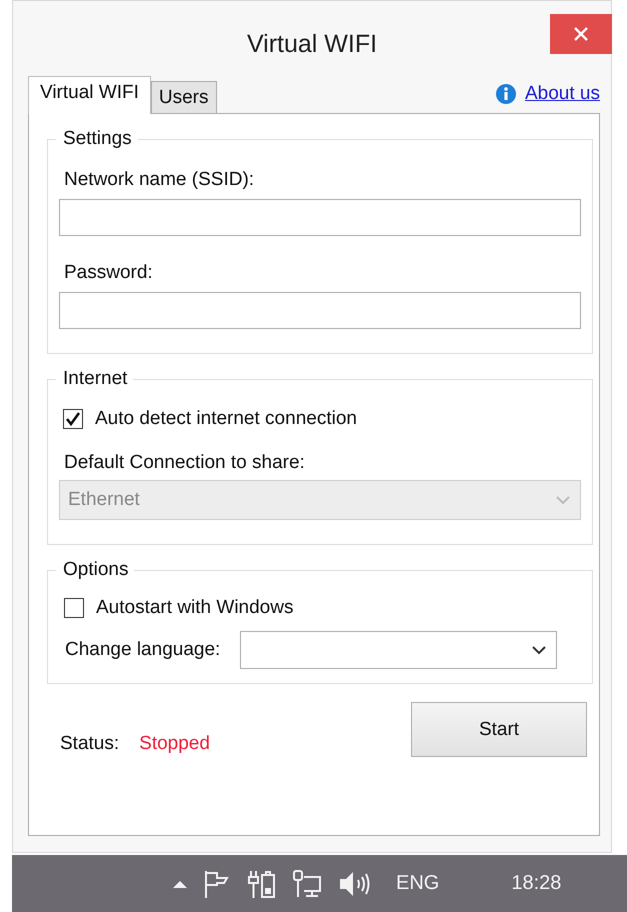 This screenshot has height=912, width=627. Describe the element at coordinates (226, 419) in the screenshot. I see `checkbox-label: Auto detect internet connection` at that location.